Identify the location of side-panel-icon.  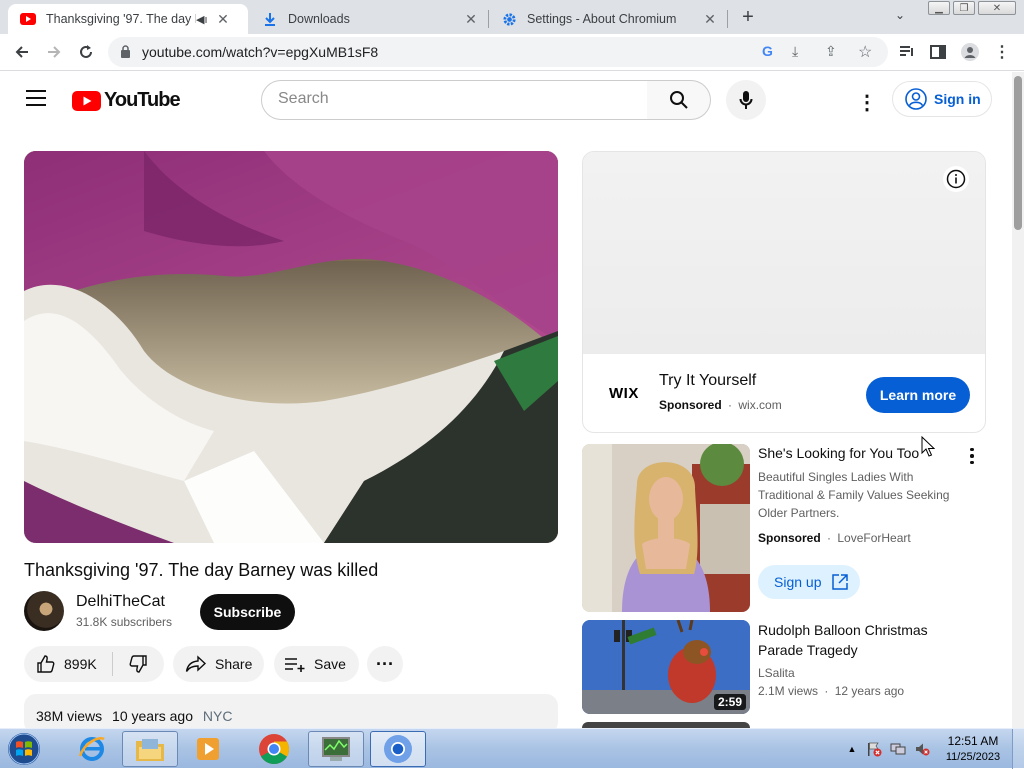
(938, 52).